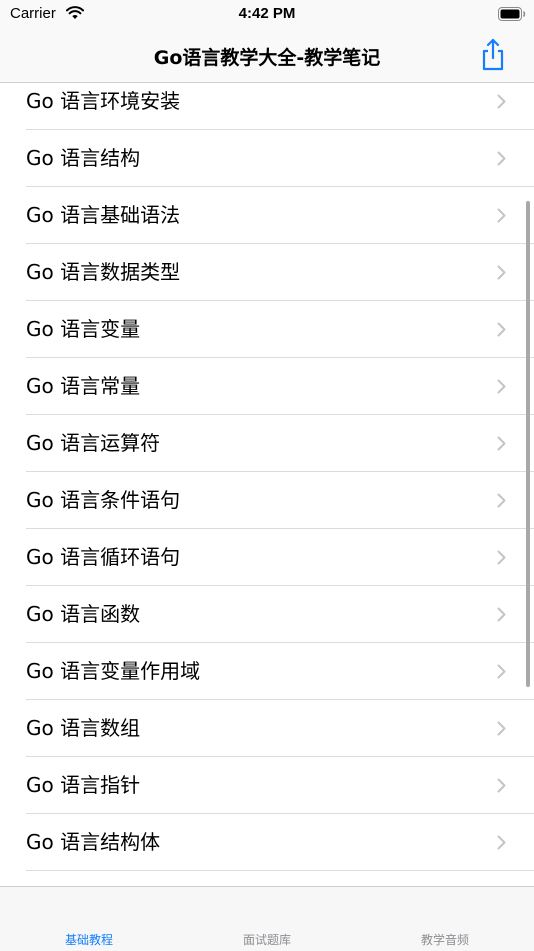 The width and height of the screenshot is (534, 951). I want to click on list-item: Go 语言运算符, so click(267, 443).